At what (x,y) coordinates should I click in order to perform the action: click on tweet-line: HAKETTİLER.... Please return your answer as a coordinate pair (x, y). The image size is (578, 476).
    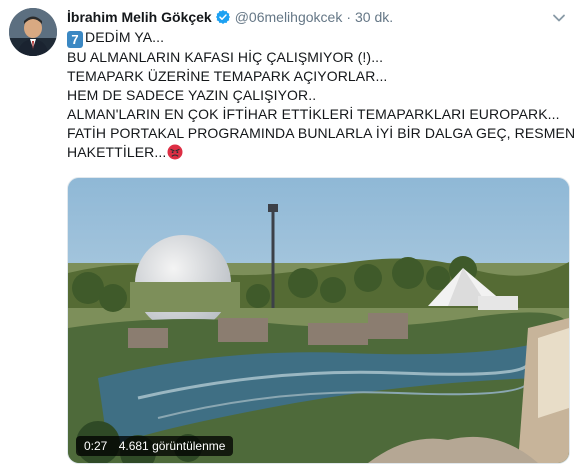
    Looking at the image, I should click on (317, 152).